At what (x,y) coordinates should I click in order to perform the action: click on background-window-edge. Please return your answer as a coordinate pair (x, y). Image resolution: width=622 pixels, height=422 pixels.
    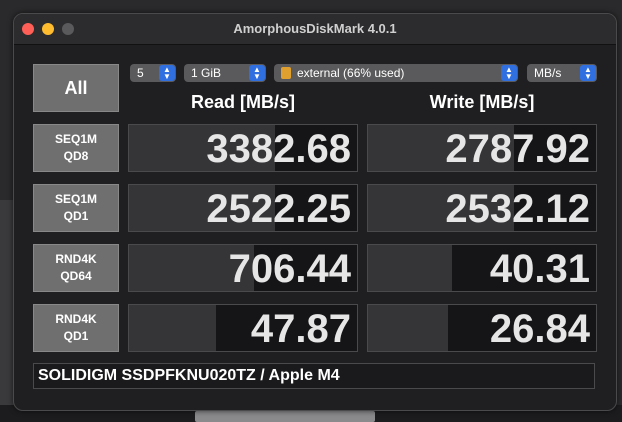
    Looking at the image, I should click on (7, 311).